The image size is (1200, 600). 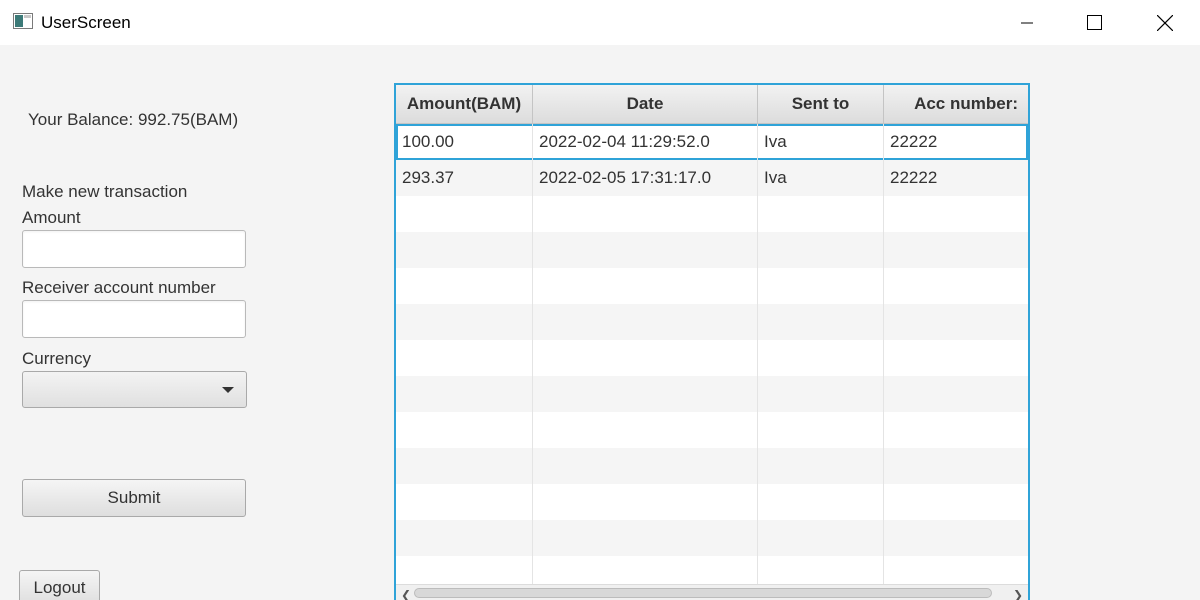 What do you see at coordinates (105, 191) in the screenshot?
I see `new-transaction-heading: Make new transaction` at bounding box center [105, 191].